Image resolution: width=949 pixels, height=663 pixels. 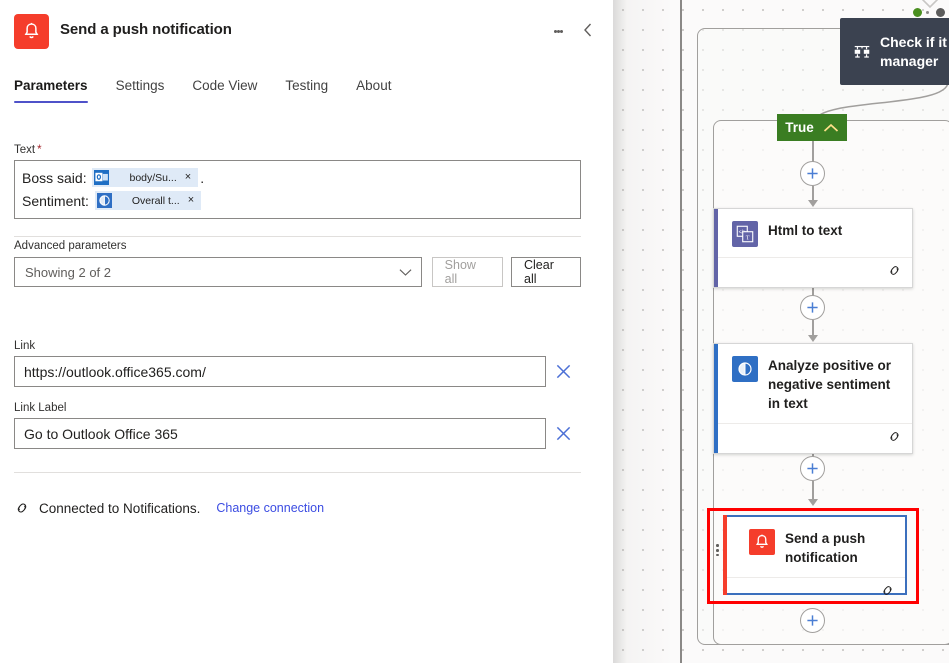 What do you see at coordinates (25, 346) in the screenshot?
I see `link-field-label: Link` at bounding box center [25, 346].